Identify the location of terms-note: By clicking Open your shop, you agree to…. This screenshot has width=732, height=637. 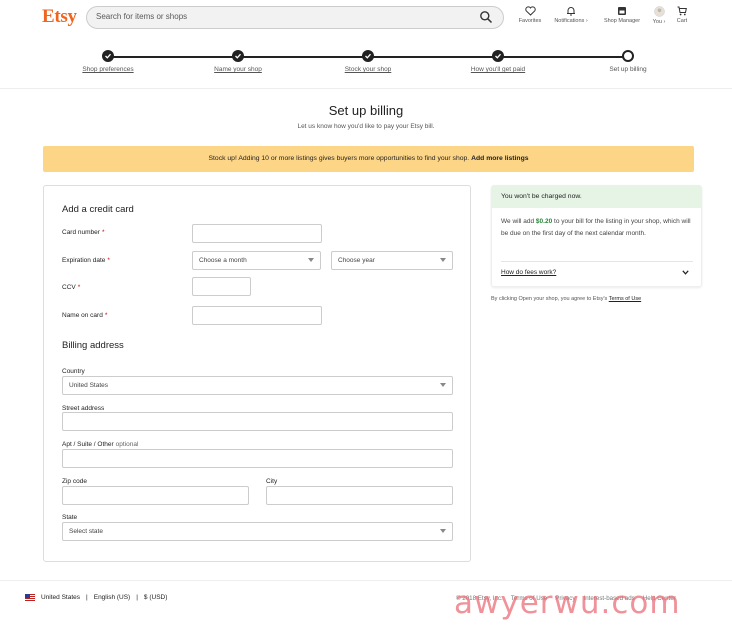
(566, 299).